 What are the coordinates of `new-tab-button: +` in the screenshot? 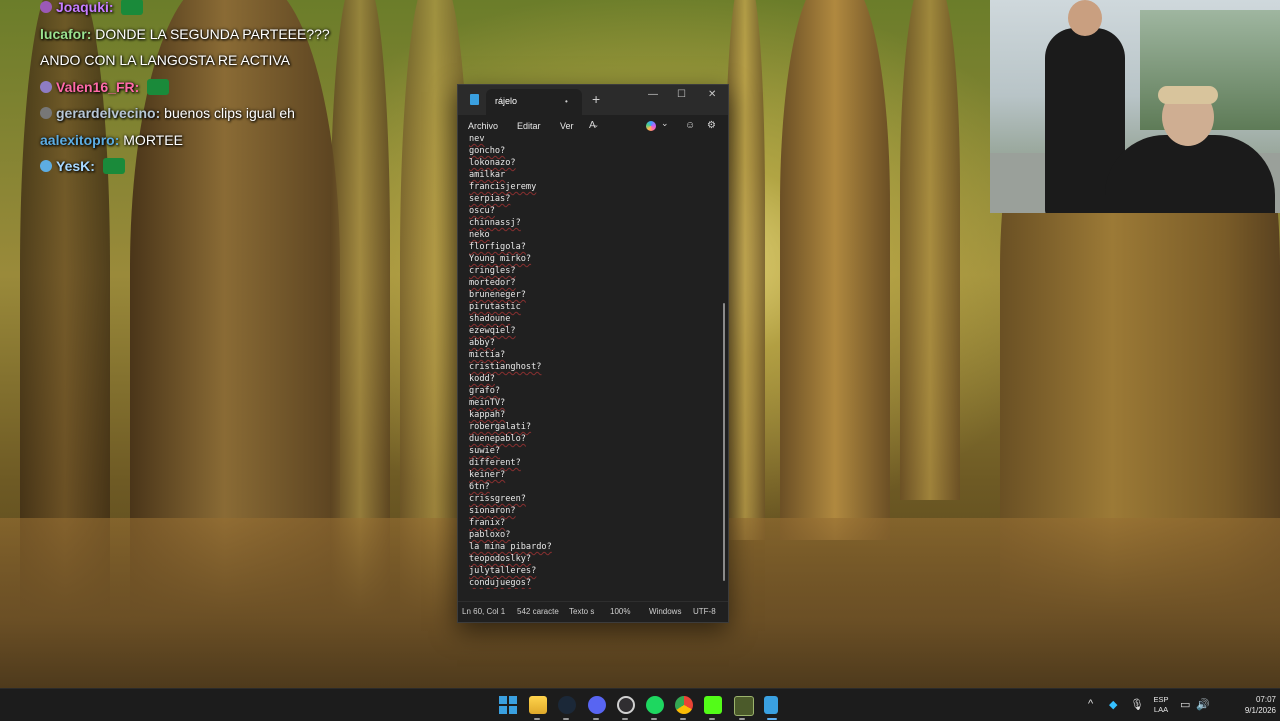 It's located at (596, 99).